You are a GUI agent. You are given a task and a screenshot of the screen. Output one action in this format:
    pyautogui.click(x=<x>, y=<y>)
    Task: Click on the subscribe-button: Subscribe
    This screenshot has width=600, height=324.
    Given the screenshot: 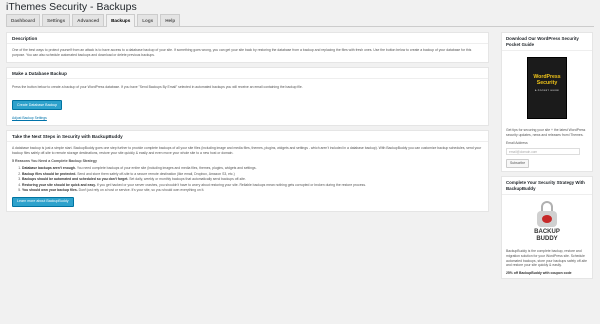 What is the action you would take?
    pyautogui.click(x=518, y=163)
    